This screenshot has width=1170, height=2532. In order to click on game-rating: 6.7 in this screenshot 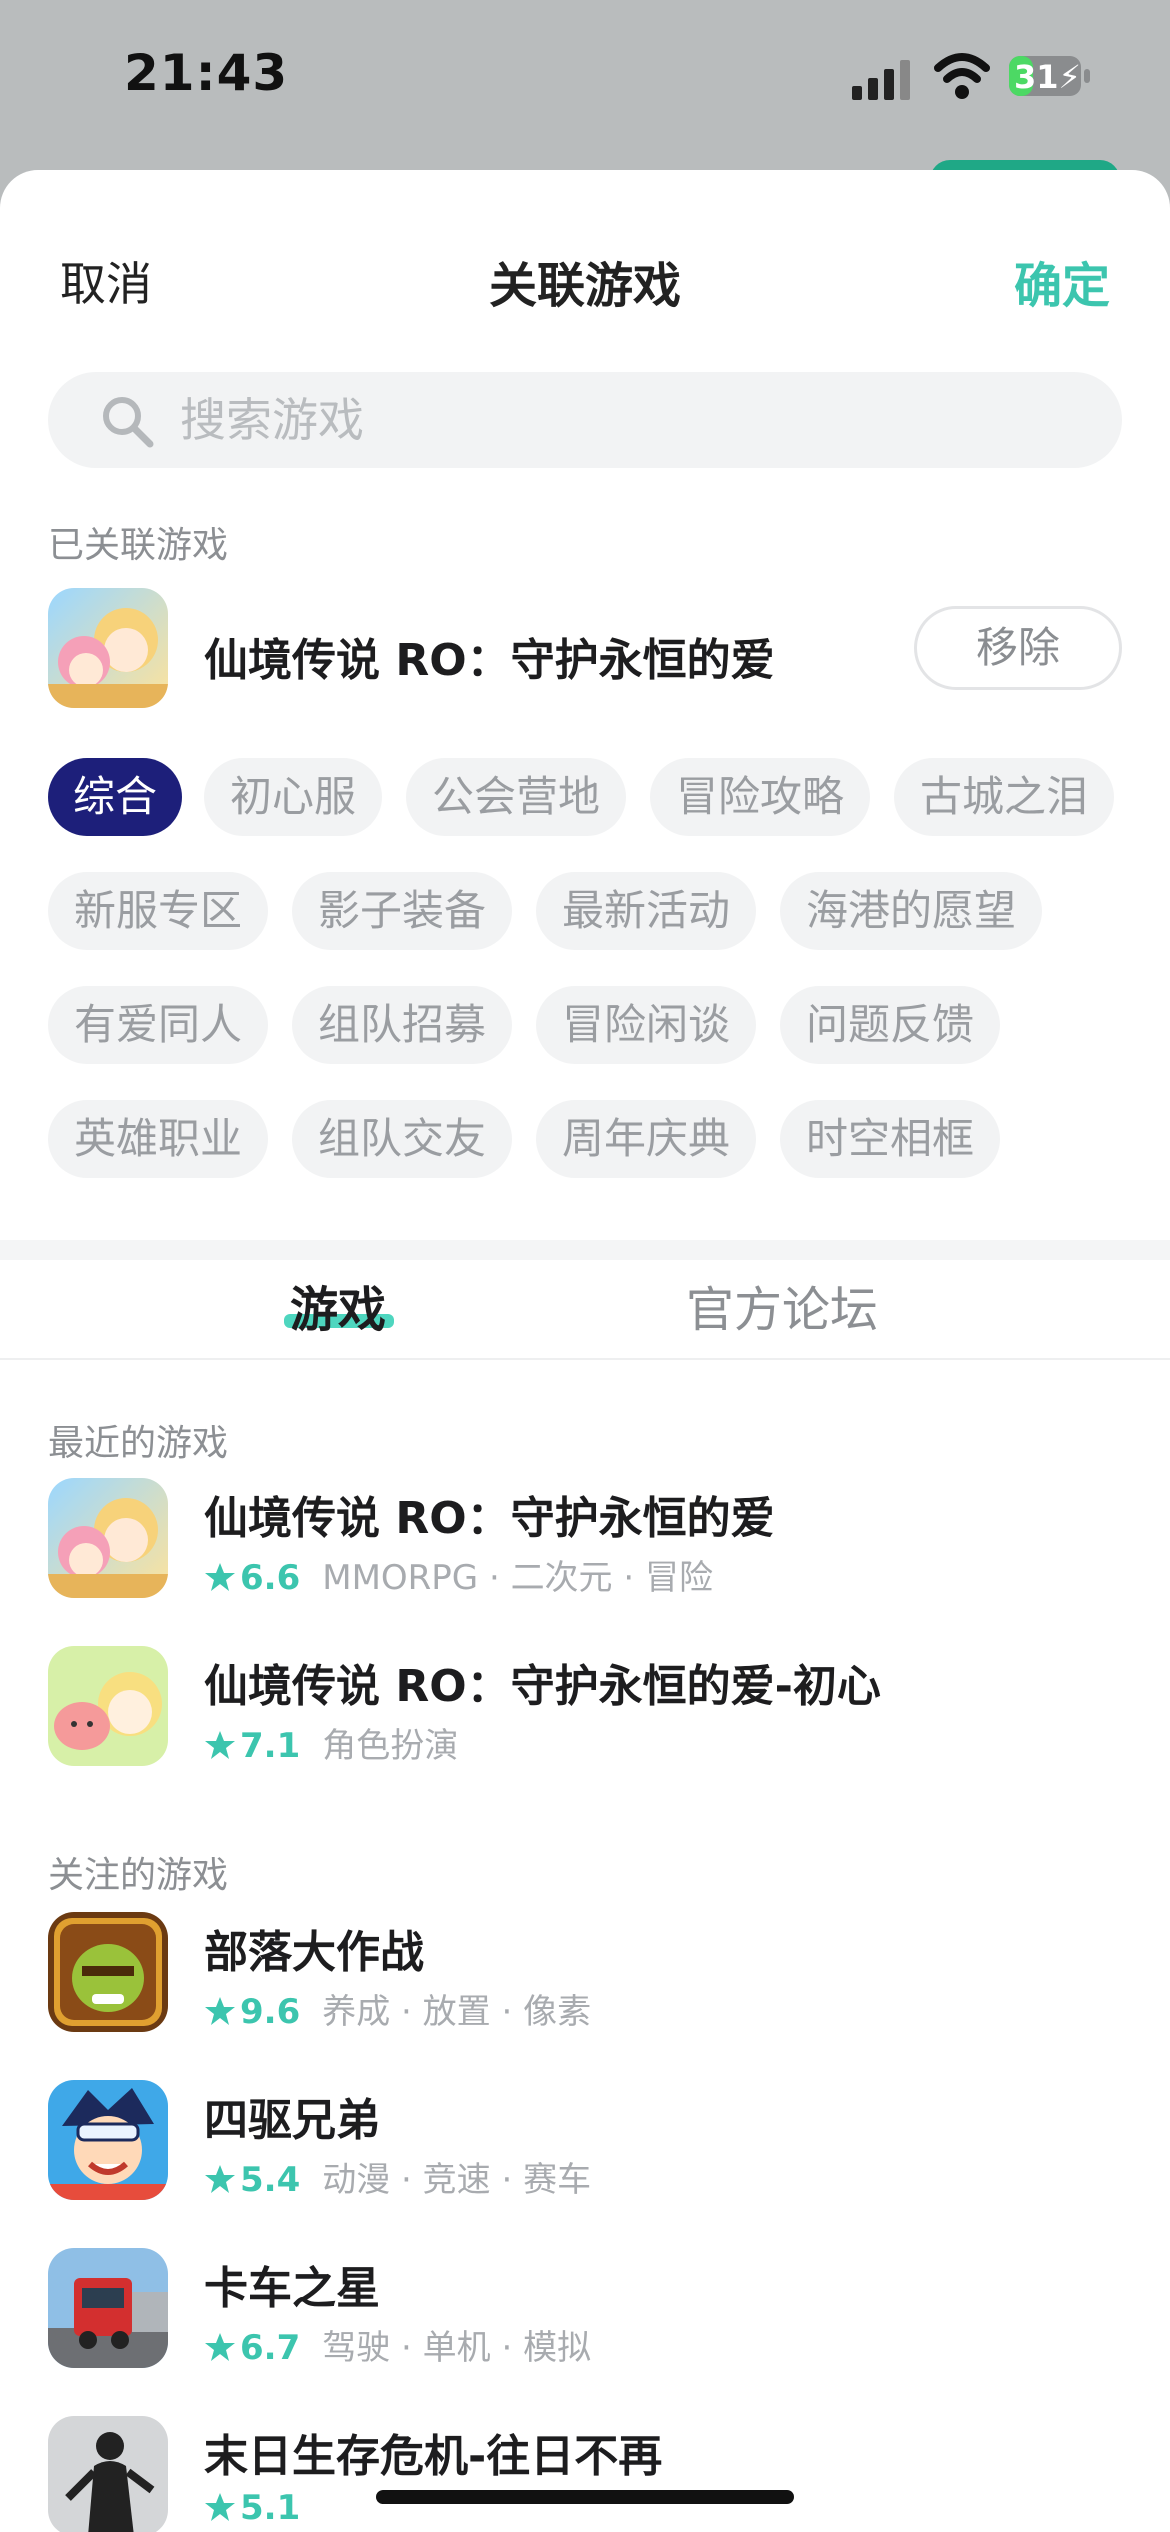, I will do `click(270, 2348)`.